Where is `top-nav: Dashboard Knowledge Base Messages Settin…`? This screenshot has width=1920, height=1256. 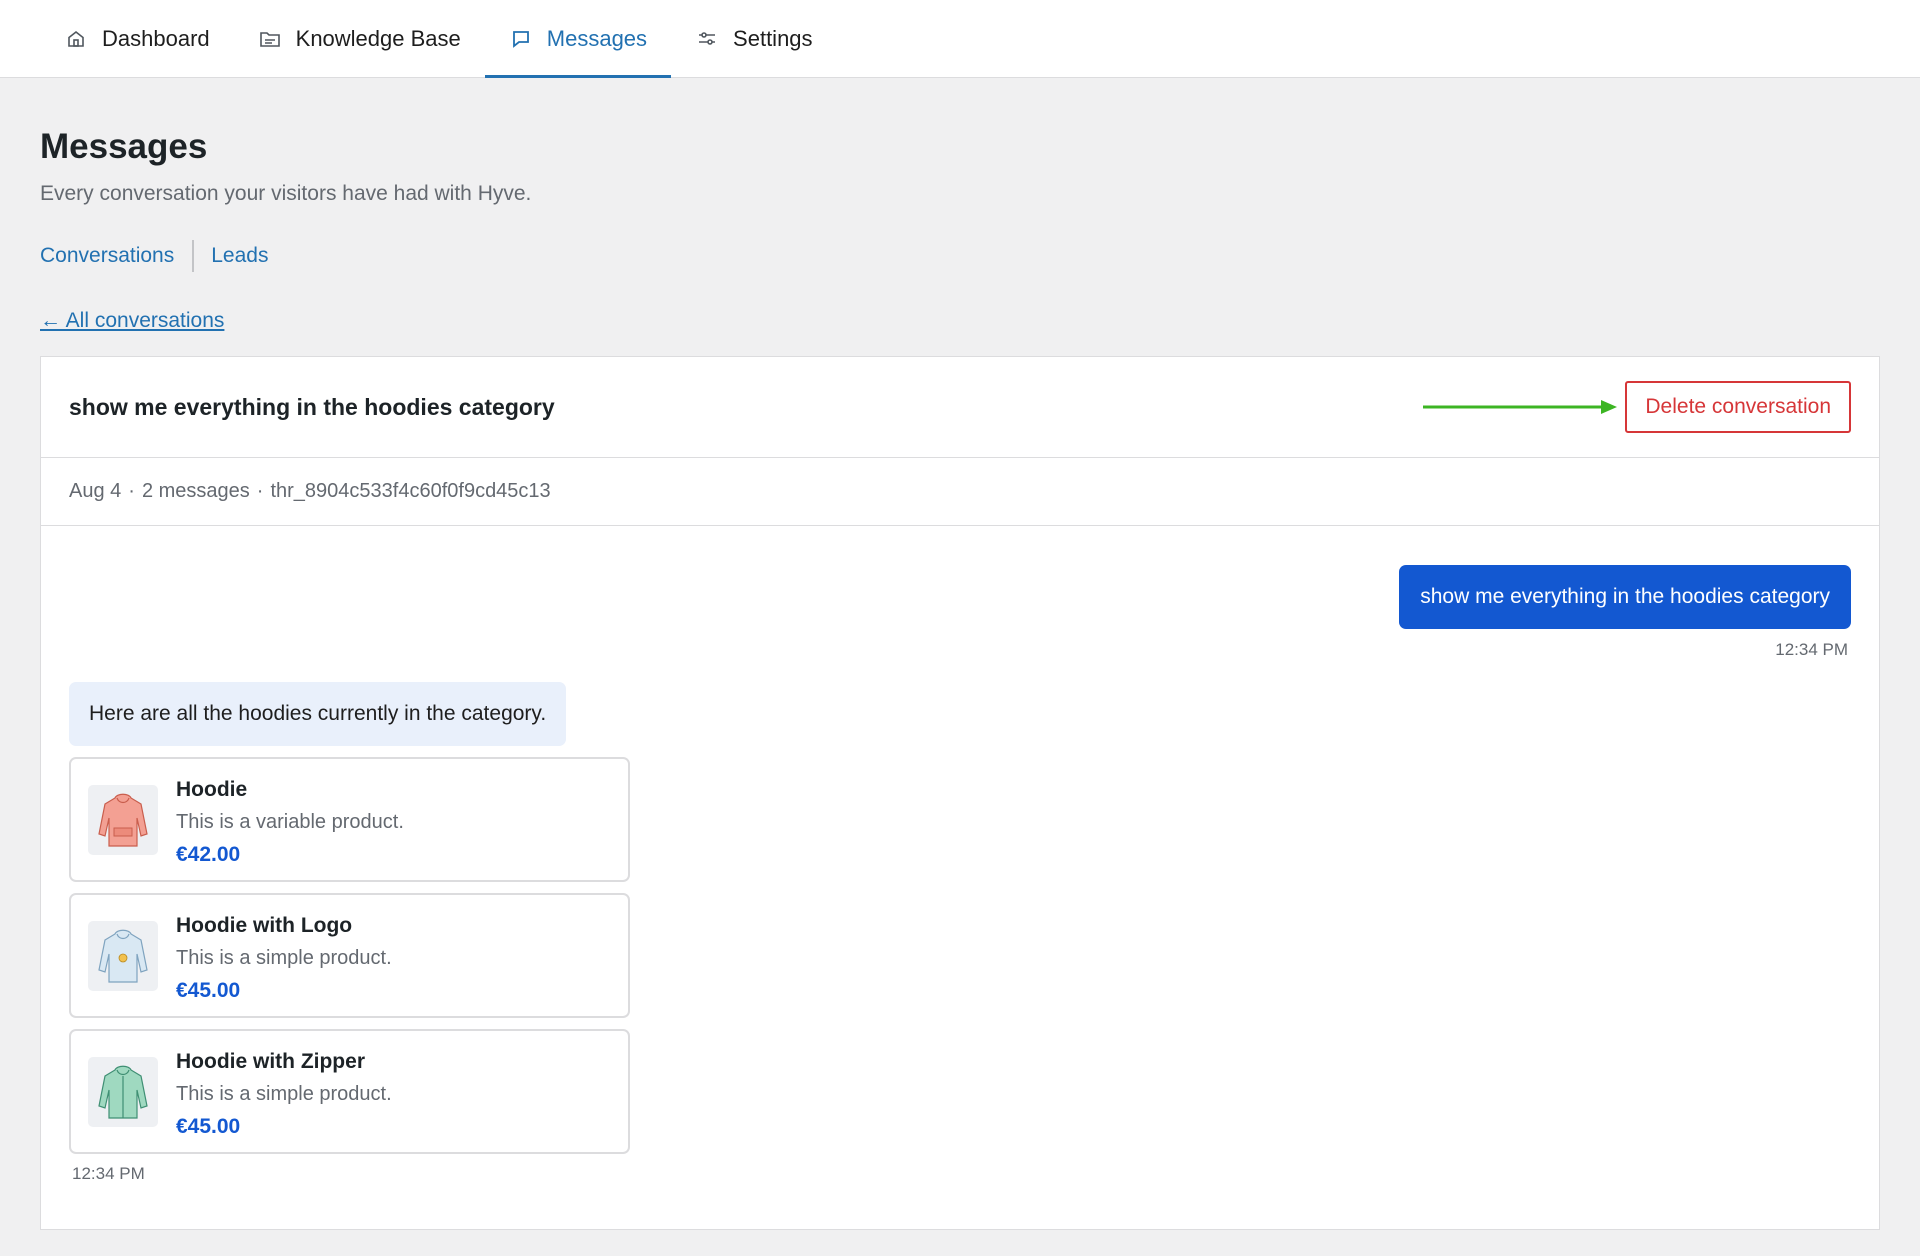 top-nav: Dashboard Knowledge Base Messages Settin… is located at coordinates (960, 39).